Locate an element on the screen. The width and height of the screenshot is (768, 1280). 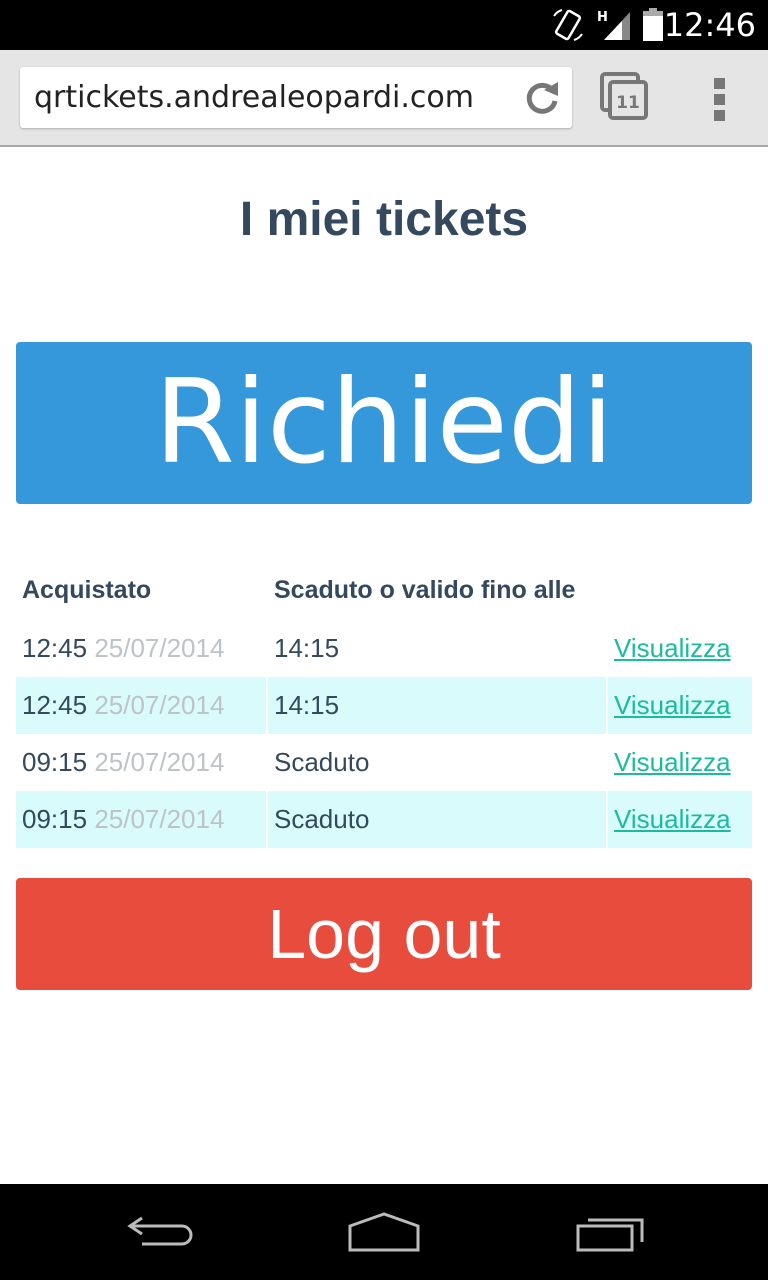
svg-text: H is located at coordinates (602, 17).